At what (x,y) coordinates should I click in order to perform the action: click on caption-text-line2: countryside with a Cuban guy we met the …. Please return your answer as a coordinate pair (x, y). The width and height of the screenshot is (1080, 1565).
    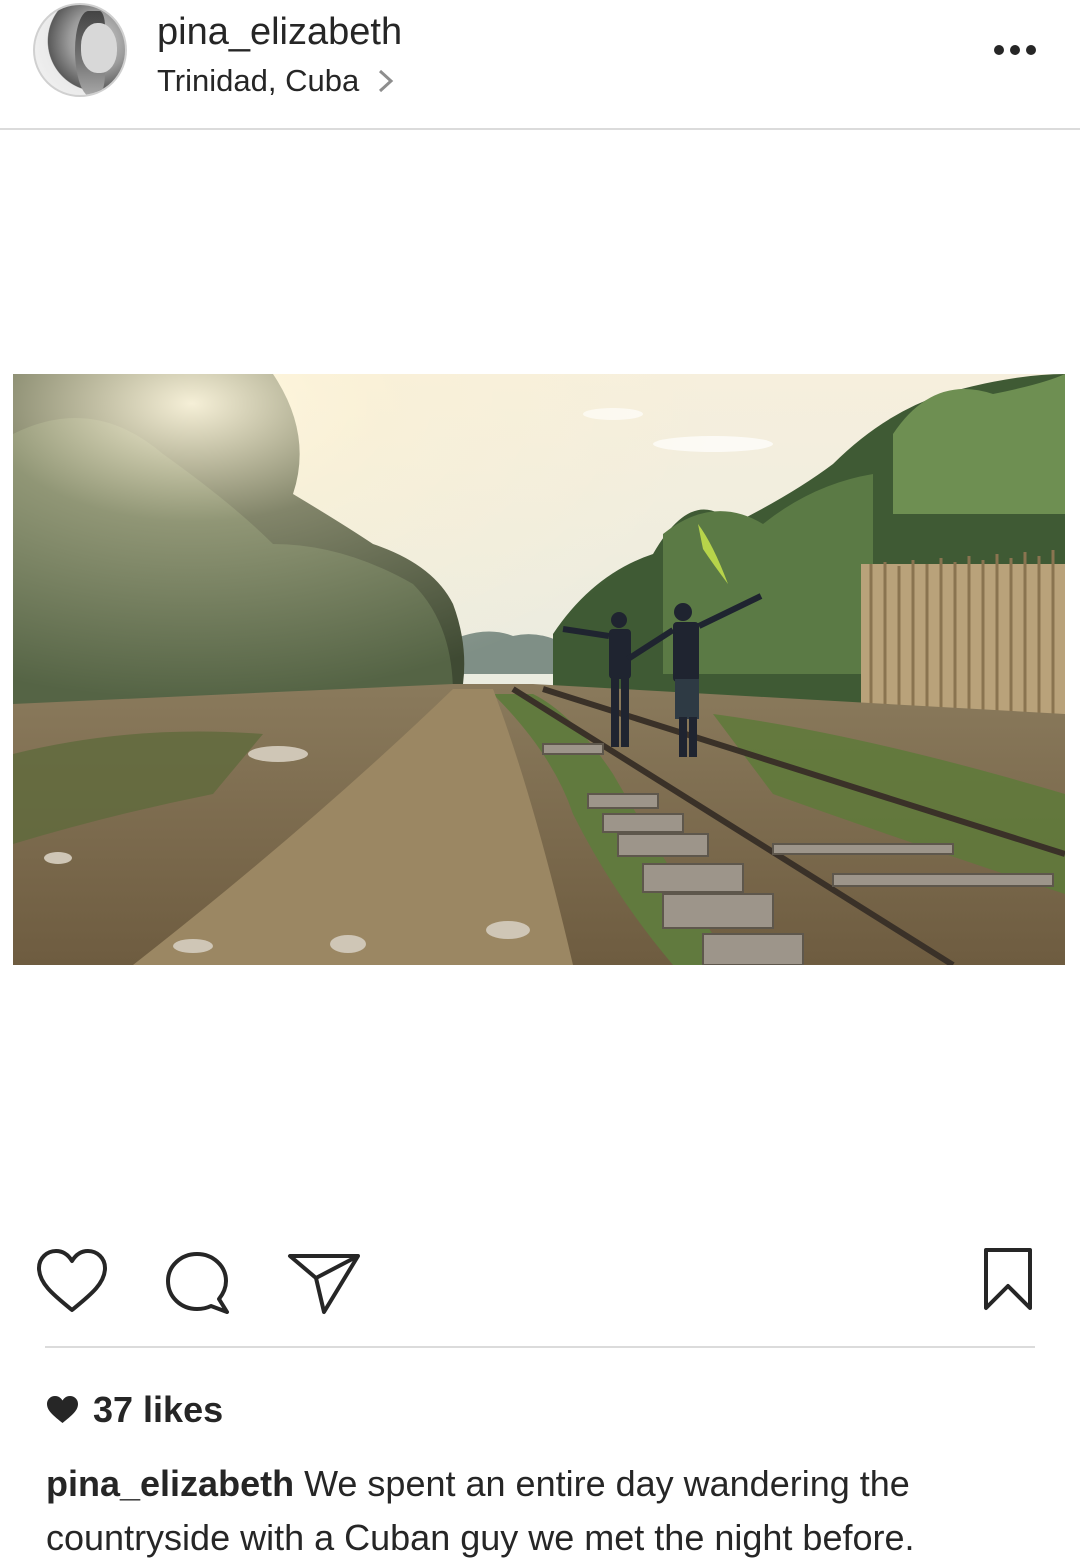
    Looking at the image, I should click on (480, 1537).